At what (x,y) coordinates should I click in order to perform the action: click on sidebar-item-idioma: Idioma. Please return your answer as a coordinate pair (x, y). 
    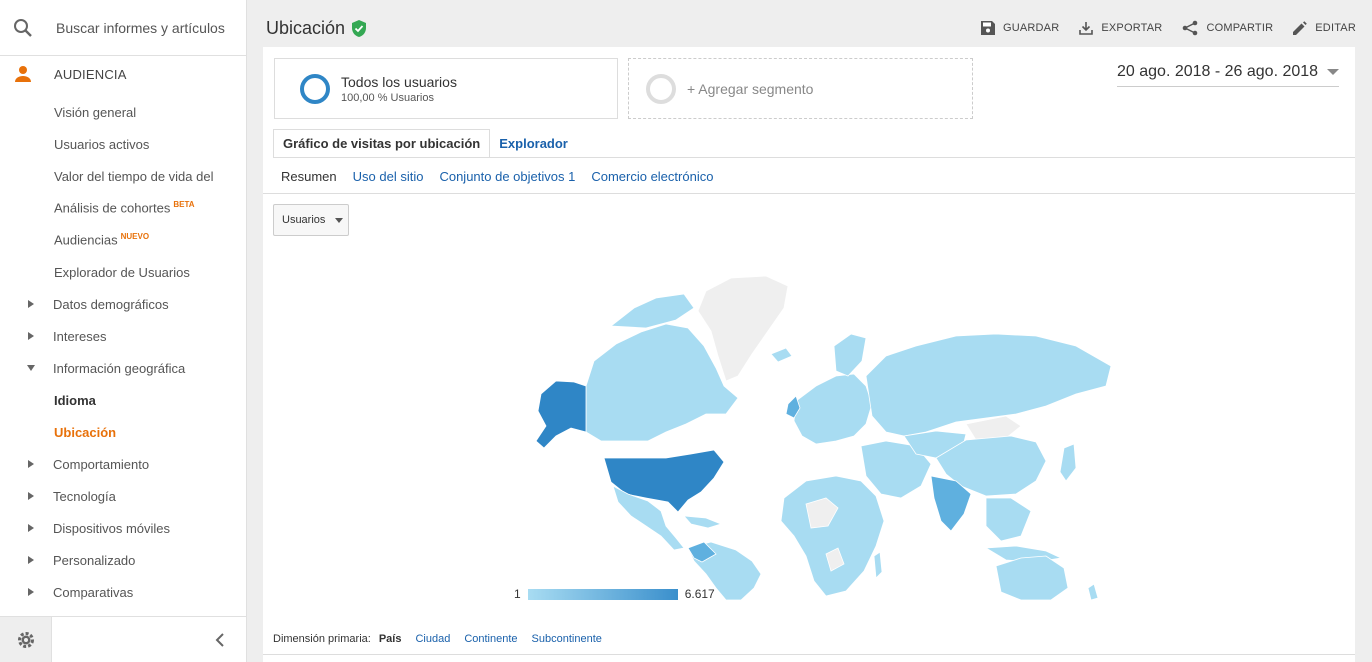
    Looking at the image, I should click on (123, 400).